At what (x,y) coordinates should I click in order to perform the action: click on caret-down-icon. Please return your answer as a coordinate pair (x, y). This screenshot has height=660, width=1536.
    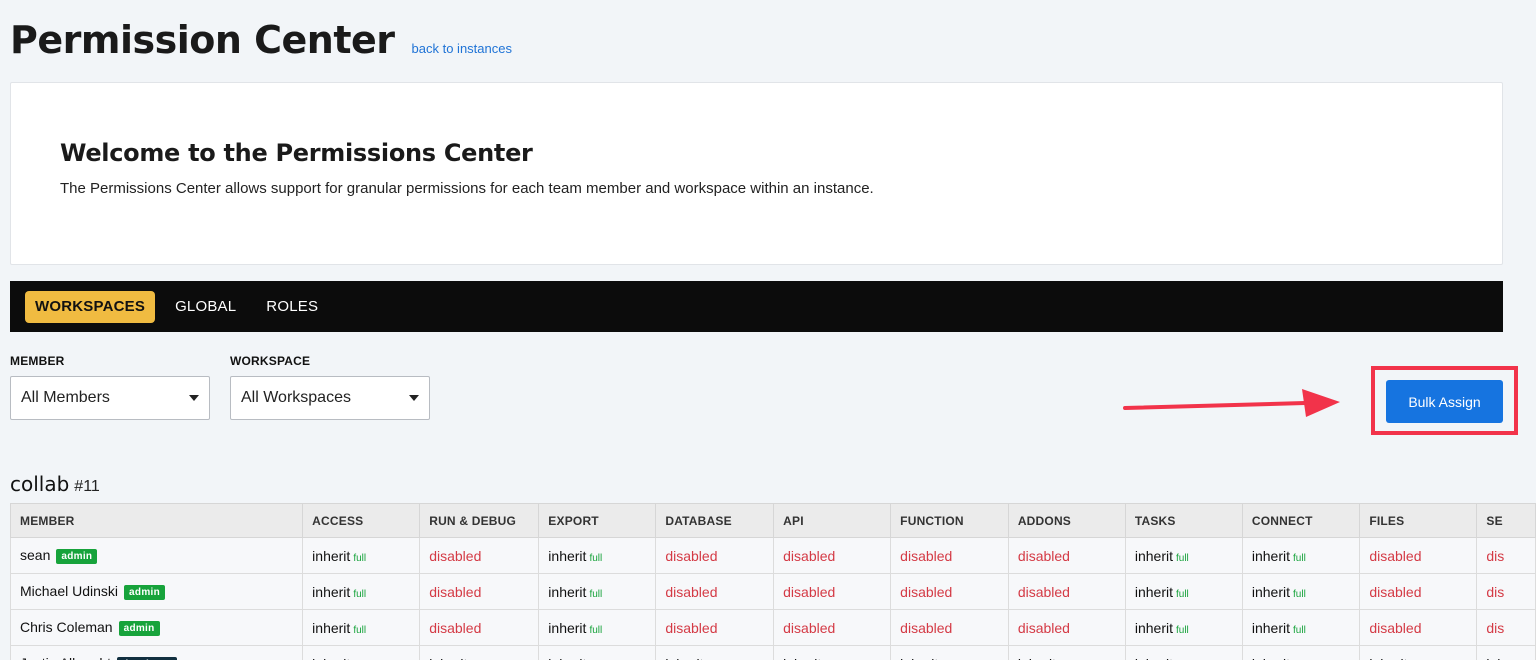
    Looking at the image, I should click on (194, 398).